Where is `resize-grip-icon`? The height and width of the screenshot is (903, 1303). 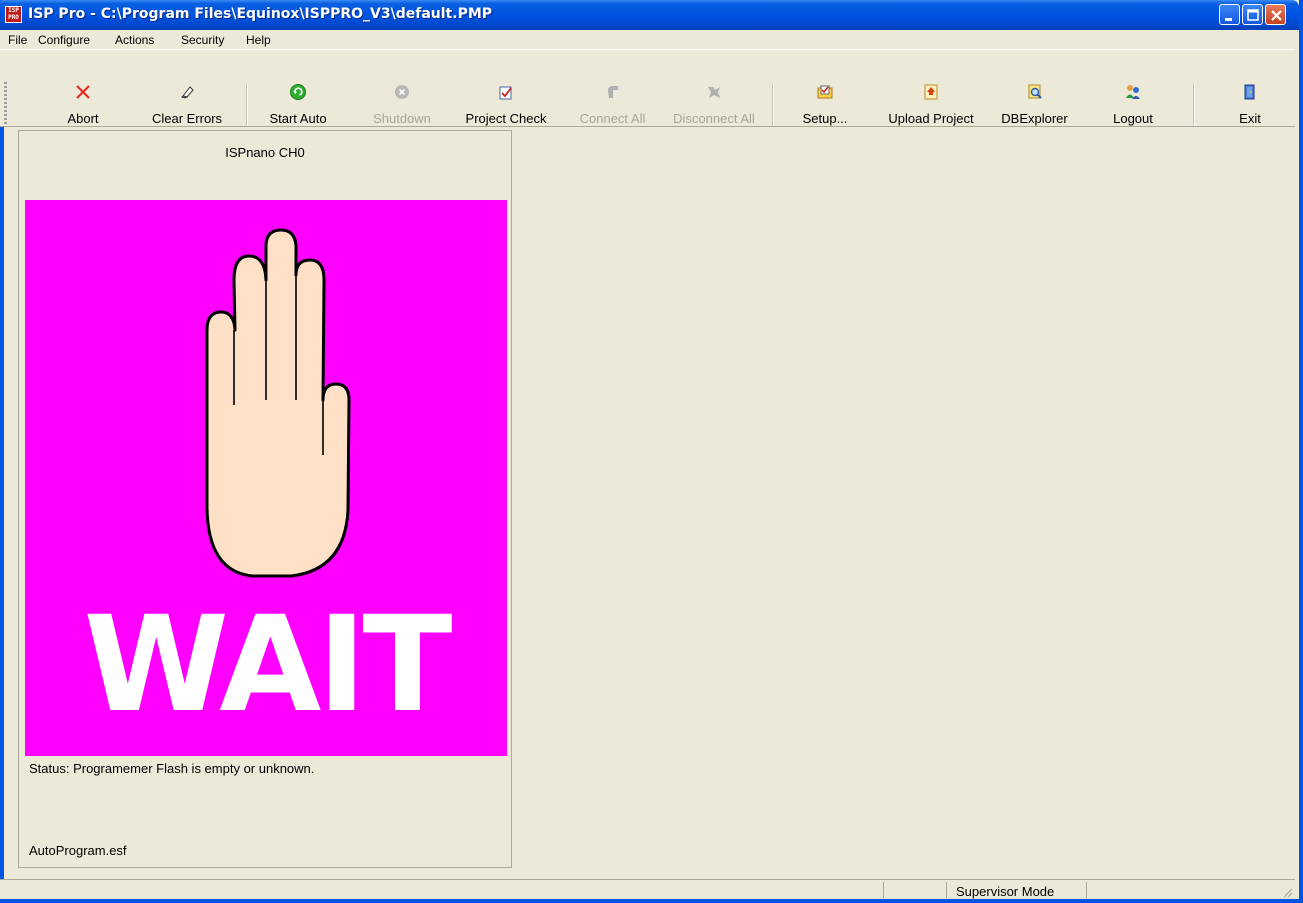
resize-grip-icon is located at coordinates (1287, 892).